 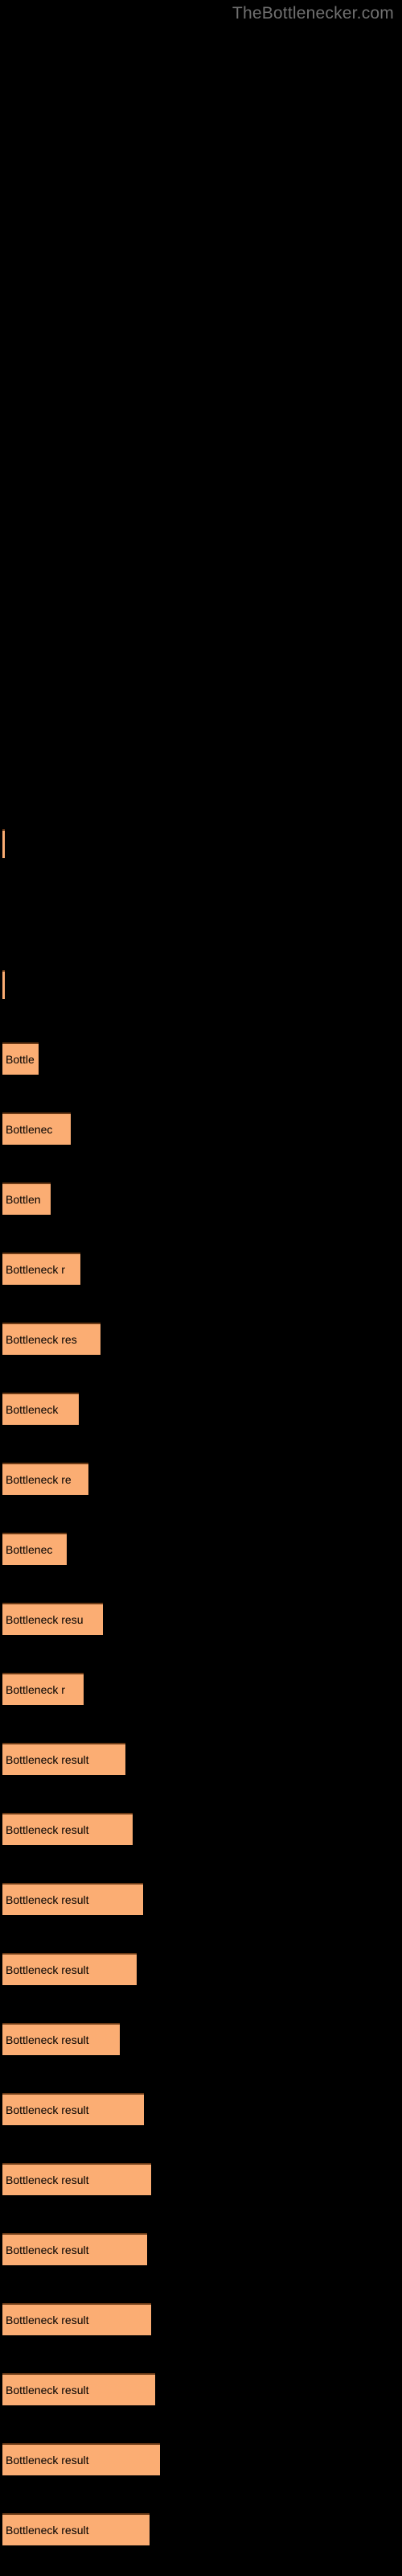 I want to click on bar-label: Bottleneck res, so click(x=41, y=1339).